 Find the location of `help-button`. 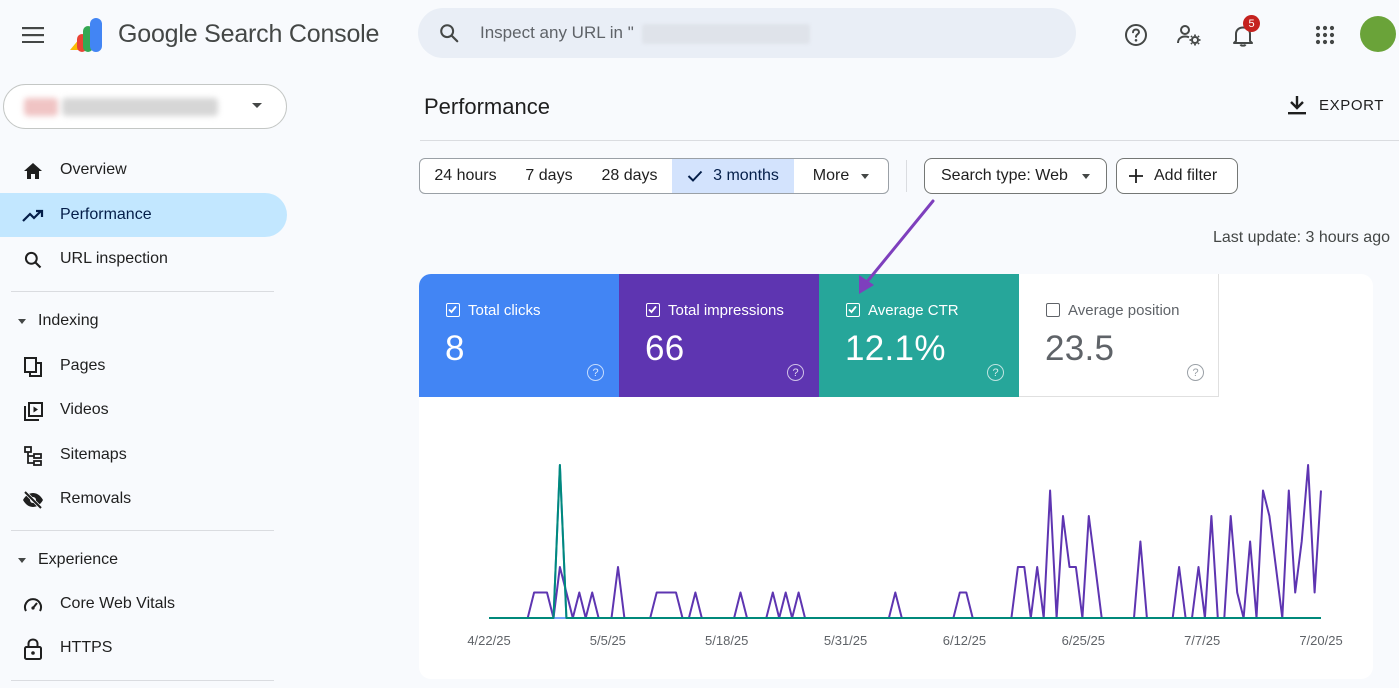

help-button is located at coordinates (1136, 35).